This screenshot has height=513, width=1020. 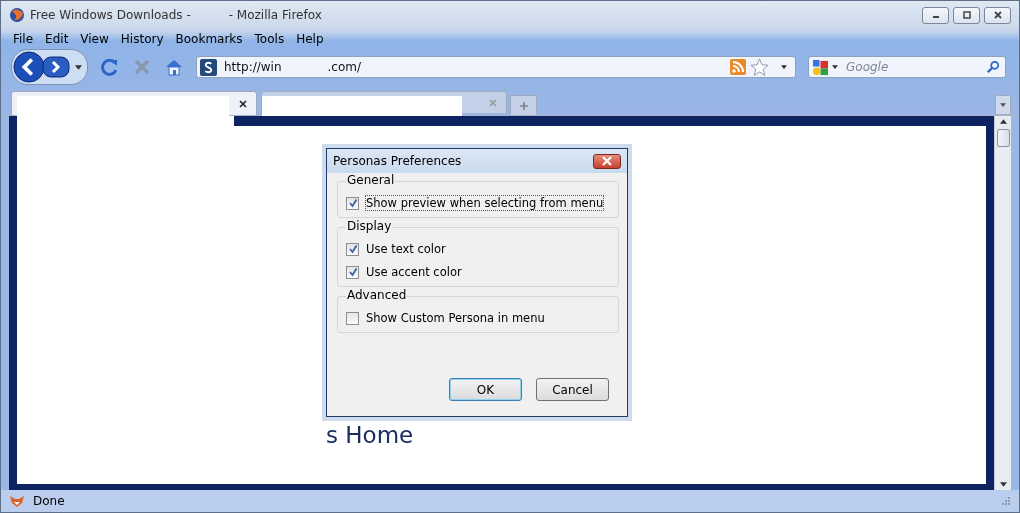 I want to click on window-title: - Mozilla Firefox, so click(x=275, y=15).